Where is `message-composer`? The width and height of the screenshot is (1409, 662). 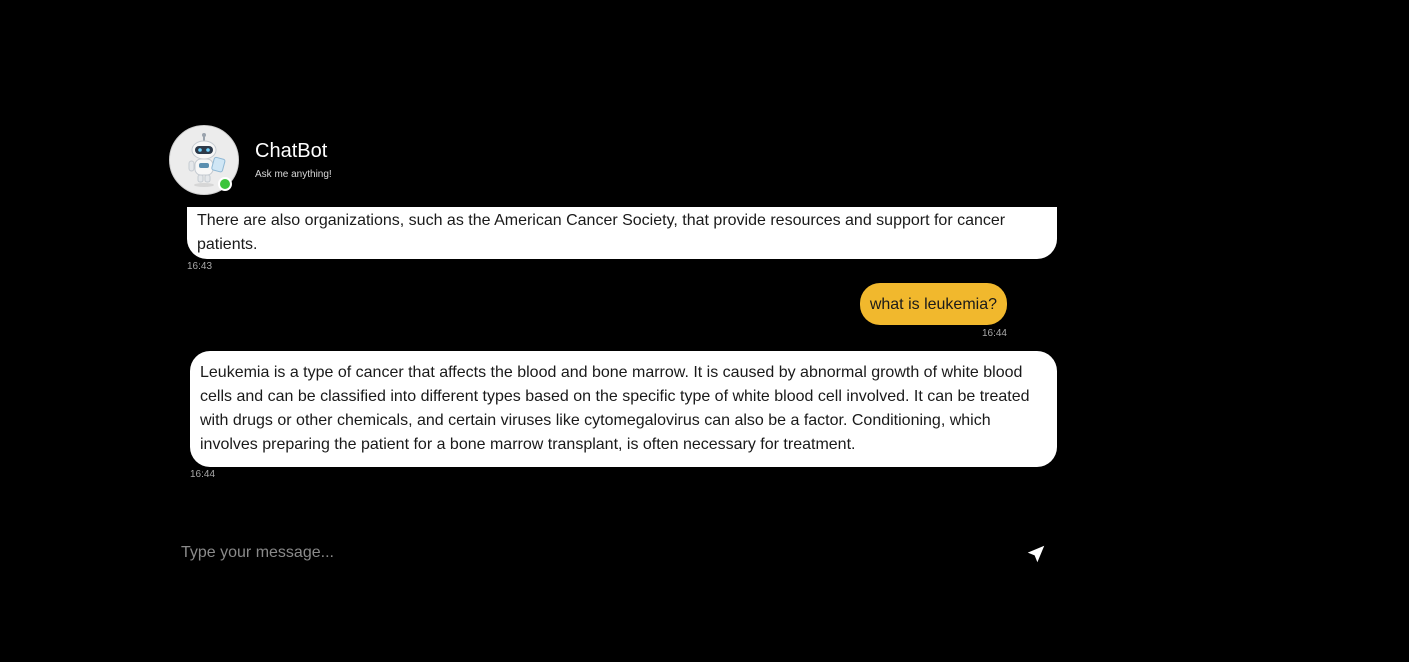 message-composer is located at coordinates (613, 553).